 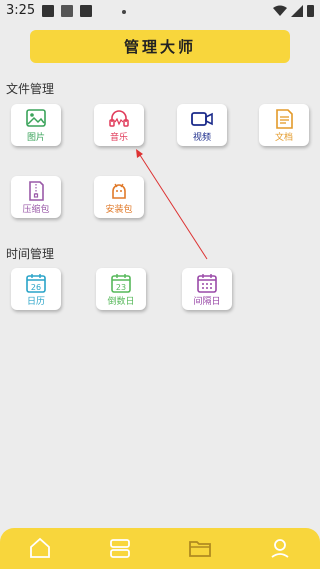 I want to click on profile-icon, so click(x=280, y=548).